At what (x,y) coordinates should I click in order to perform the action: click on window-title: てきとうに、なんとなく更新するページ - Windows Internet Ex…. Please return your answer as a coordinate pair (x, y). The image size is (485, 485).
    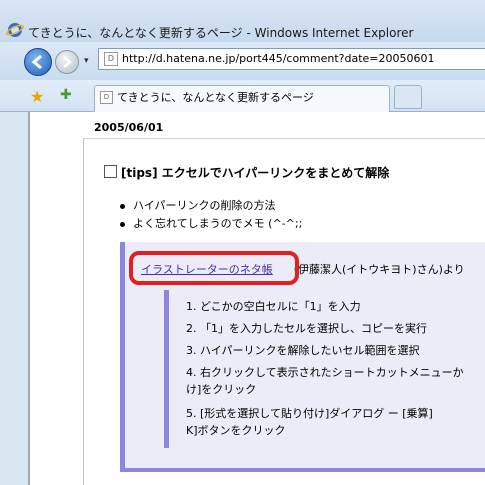
    Looking at the image, I should click on (221, 33).